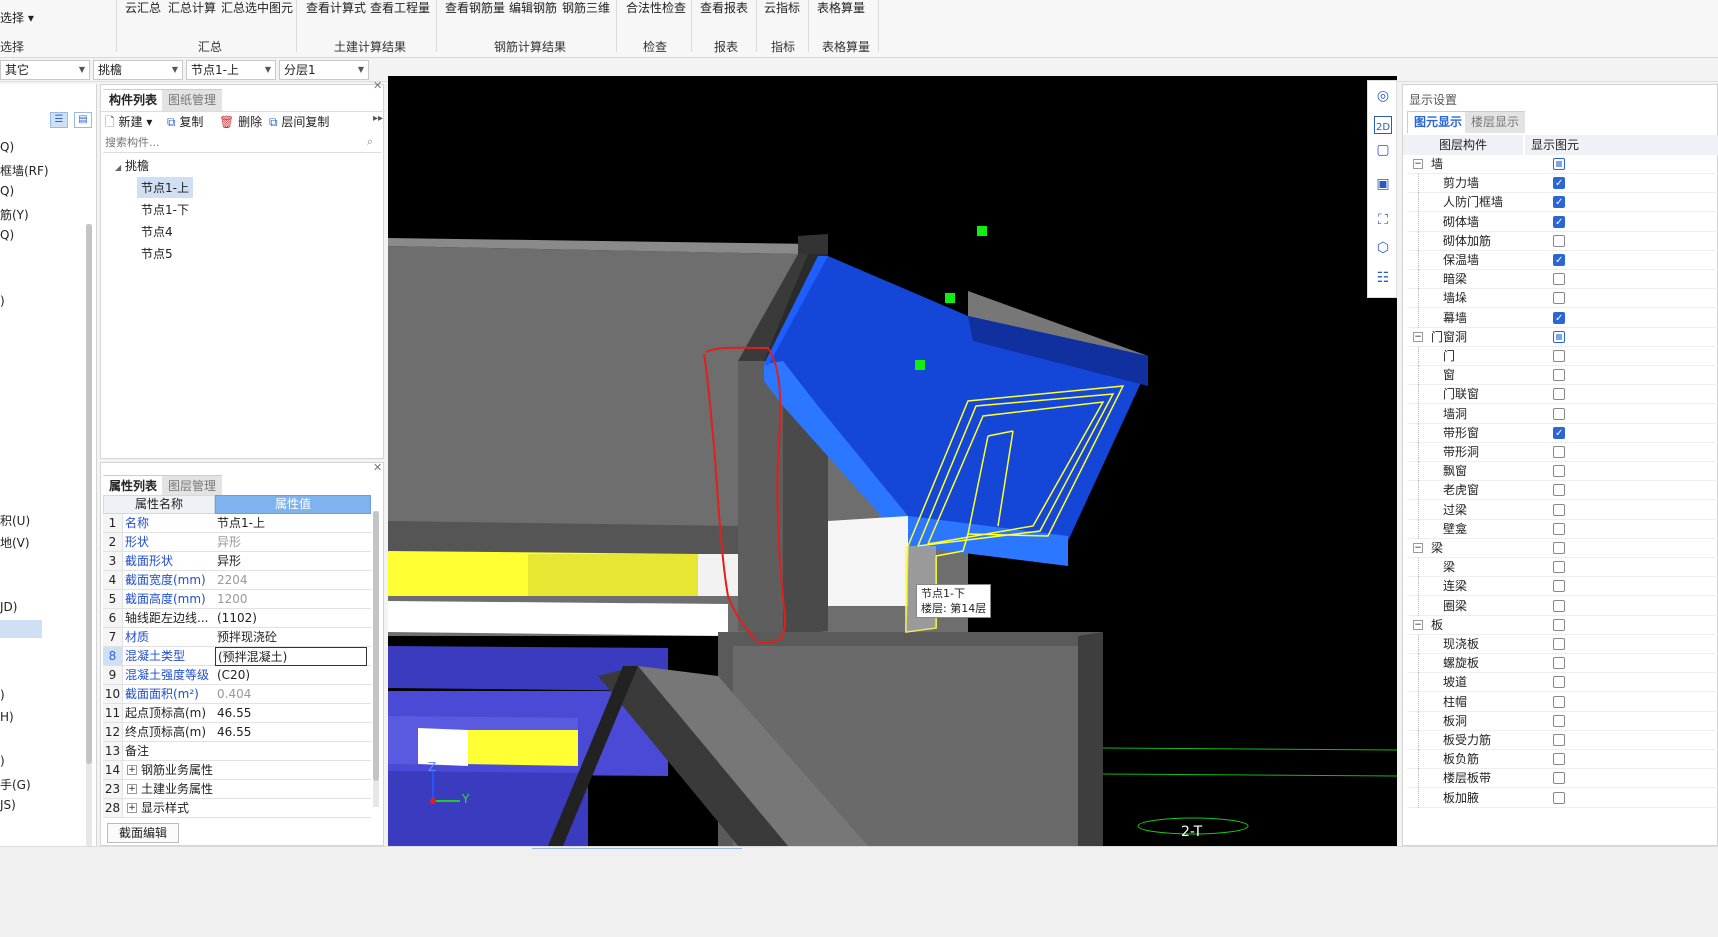  I want to click on nav-item: JS), so click(8, 805).